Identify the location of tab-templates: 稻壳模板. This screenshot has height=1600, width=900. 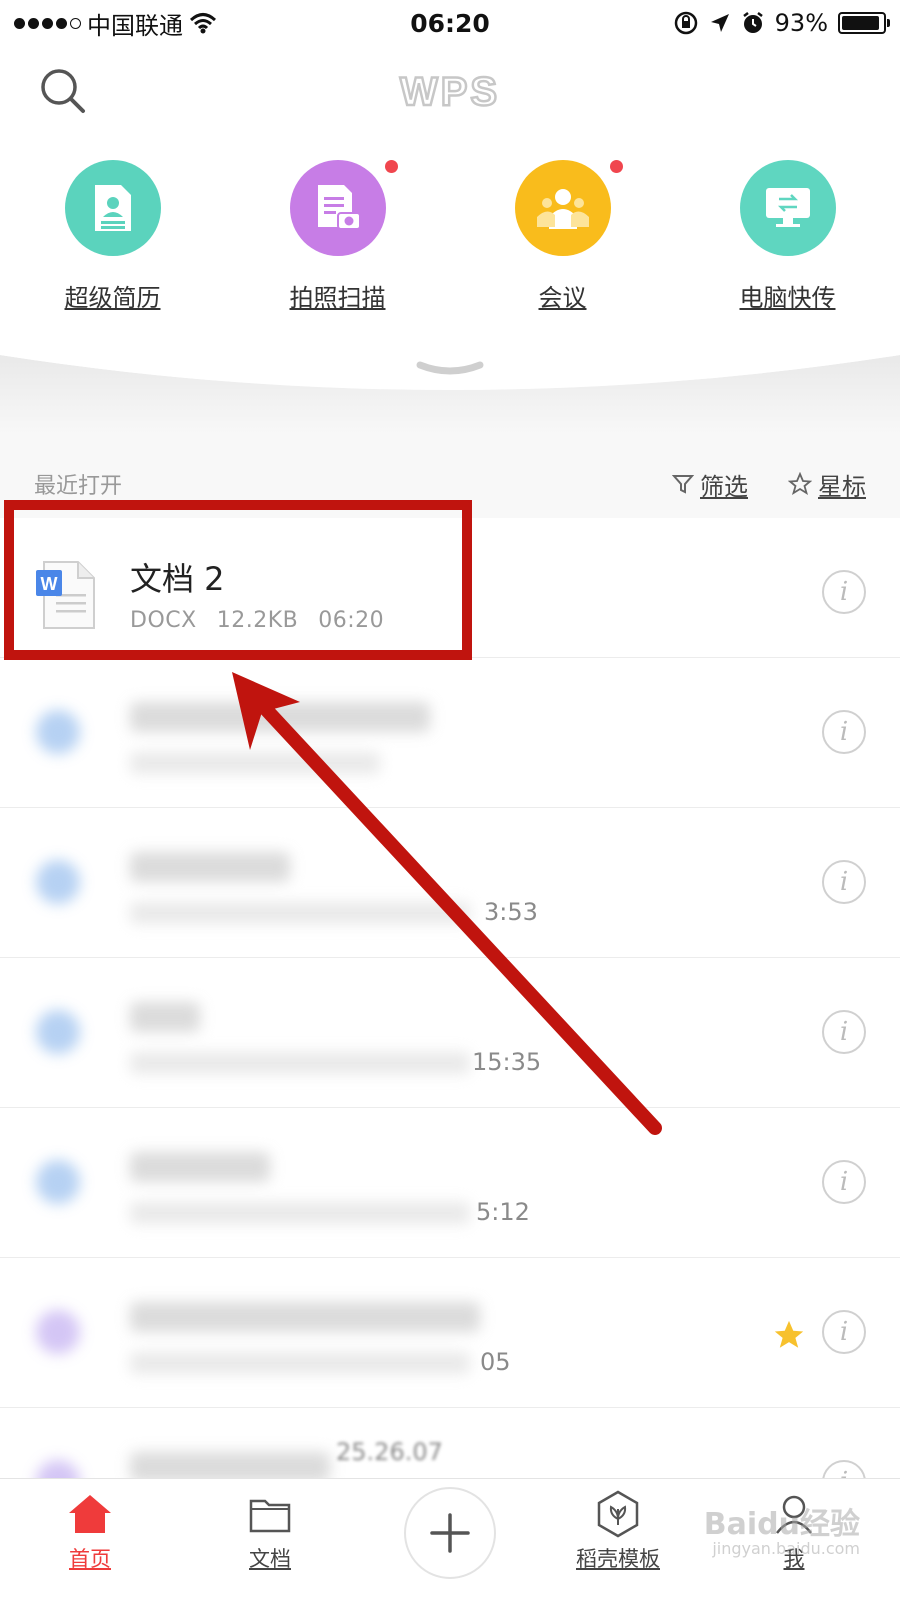
(618, 1531).